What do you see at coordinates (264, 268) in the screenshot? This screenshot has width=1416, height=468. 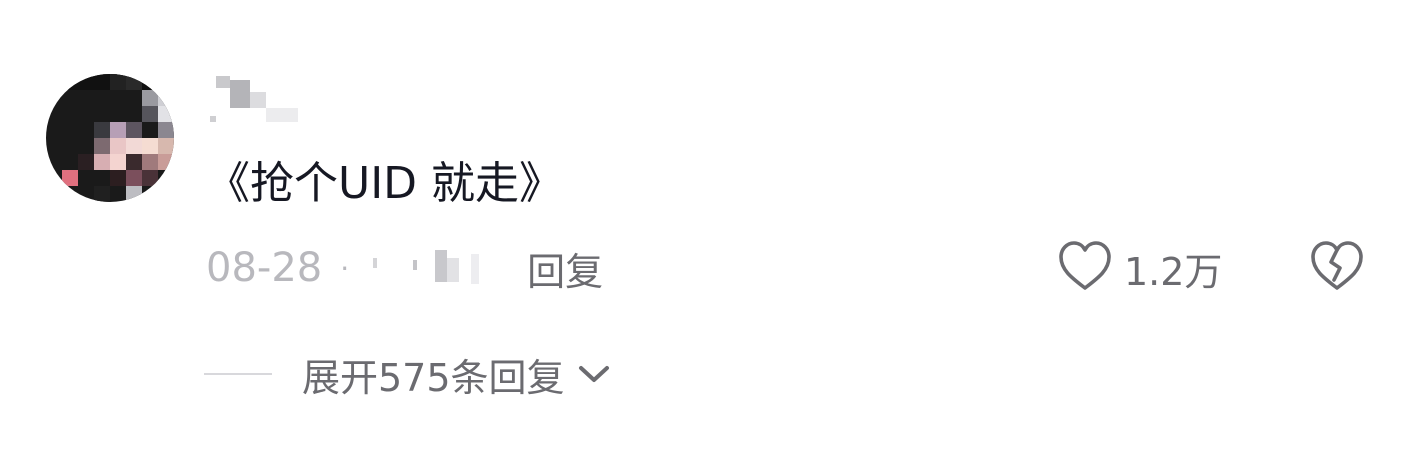 I see `timestamp: 08-28` at bounding box center [264, 268].